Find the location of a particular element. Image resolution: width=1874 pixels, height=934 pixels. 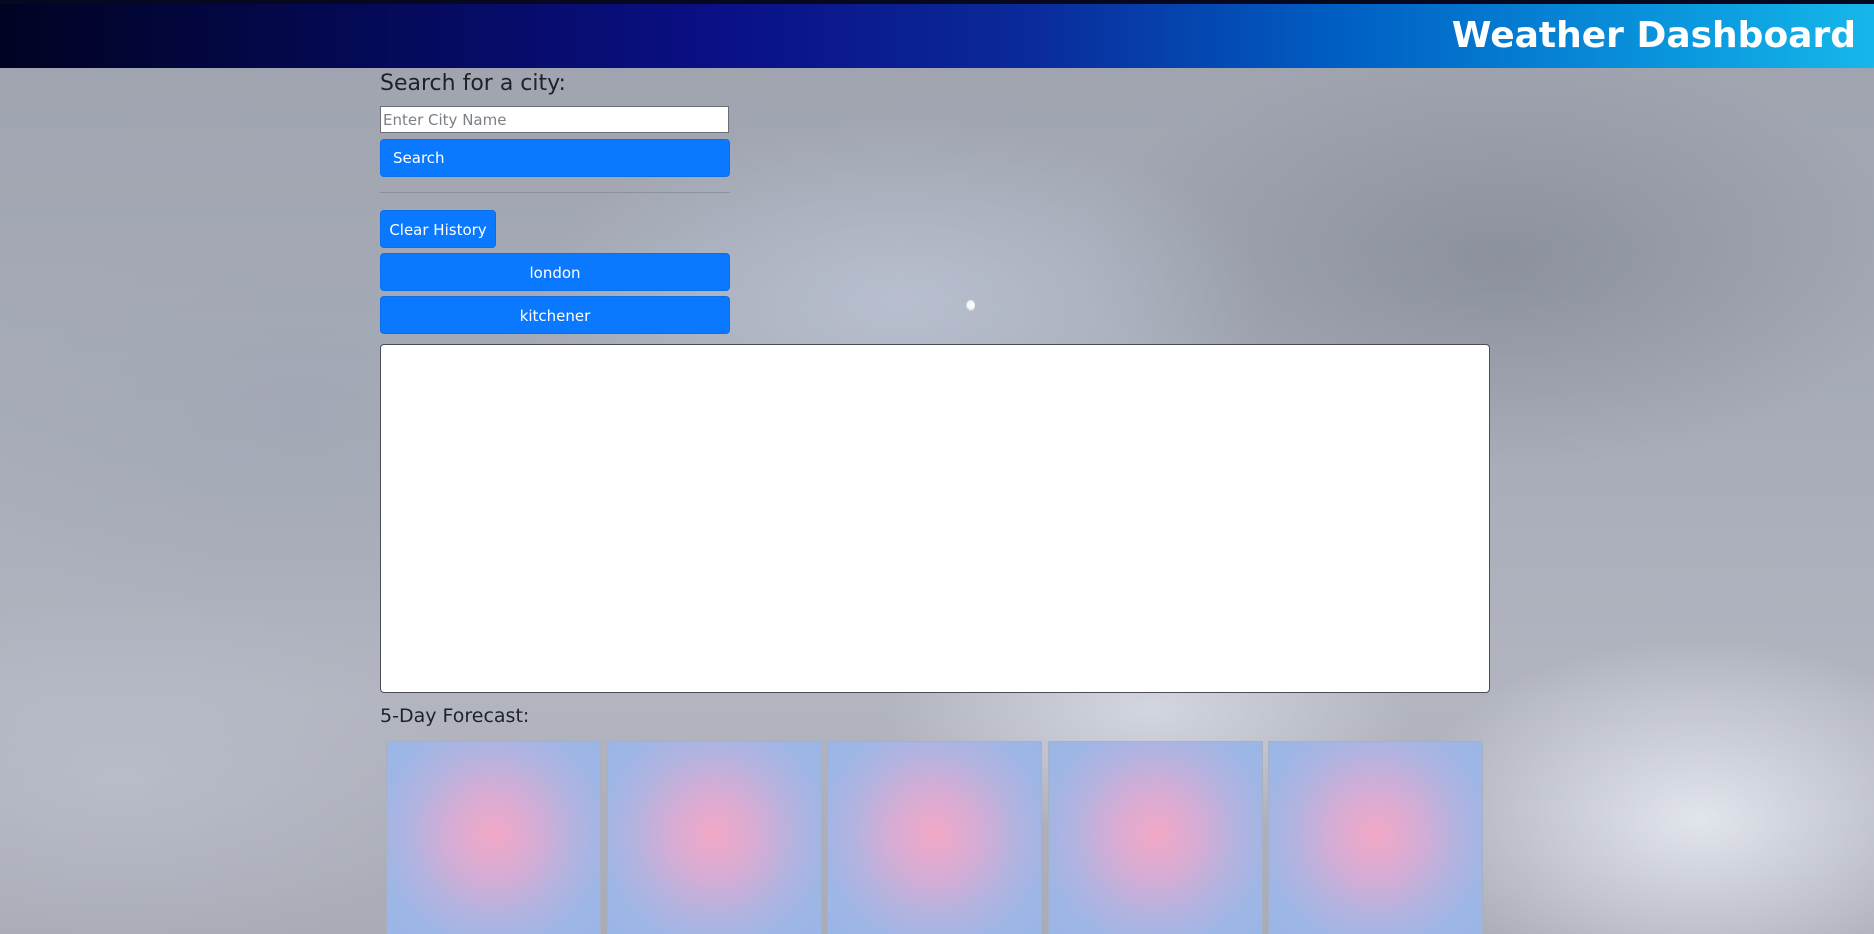

city-search-input is located at coordinates (554, 119).